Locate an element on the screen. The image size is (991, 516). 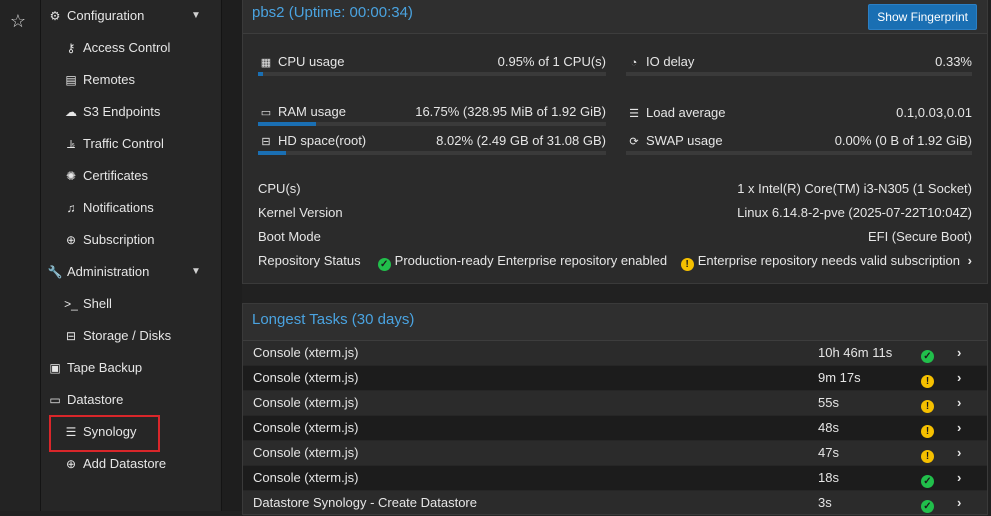
kernel-label: Kernel Version is located at coordinates (300, 212).